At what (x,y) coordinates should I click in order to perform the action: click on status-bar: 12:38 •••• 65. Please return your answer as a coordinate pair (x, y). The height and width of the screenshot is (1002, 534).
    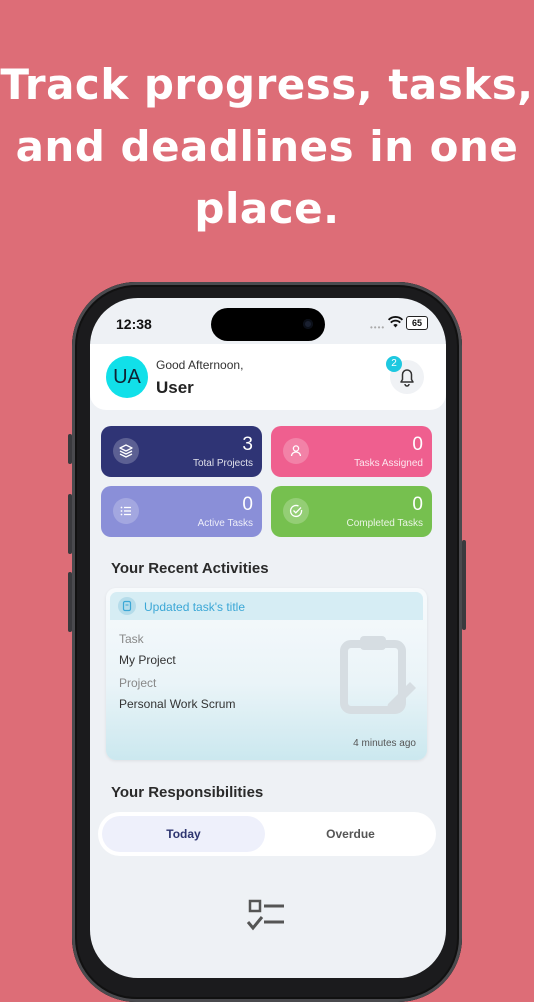
    Looking at the image, I should click on (268, 321).